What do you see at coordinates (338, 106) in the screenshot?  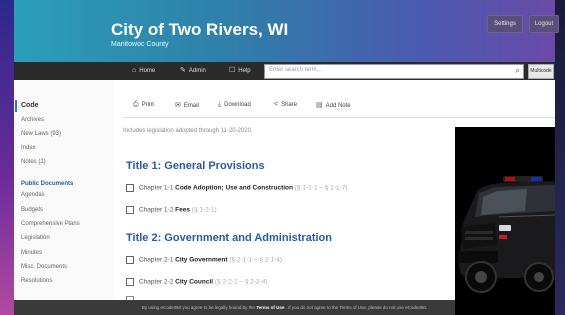 I see `add-note-label: Add Note` at bounding box center [338, 106].